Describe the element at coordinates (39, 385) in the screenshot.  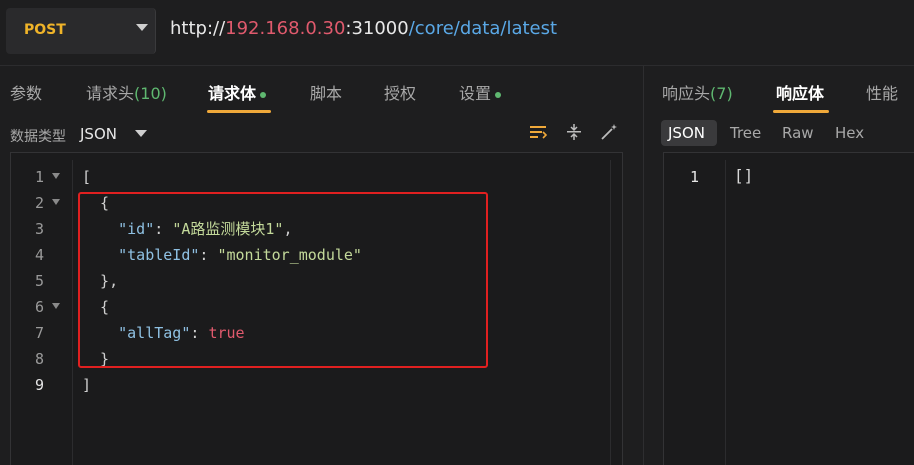
I see `line-number: 9` at that location.